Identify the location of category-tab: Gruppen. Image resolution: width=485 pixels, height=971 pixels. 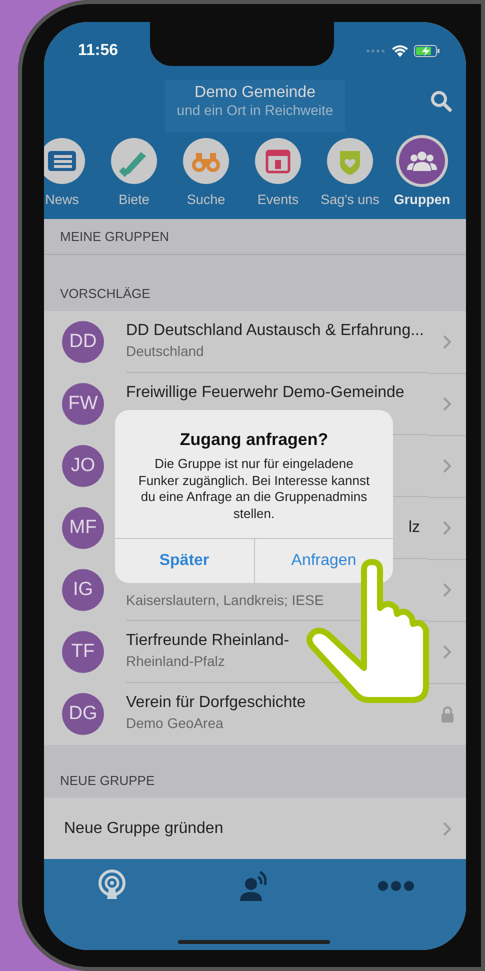
(422, 172).